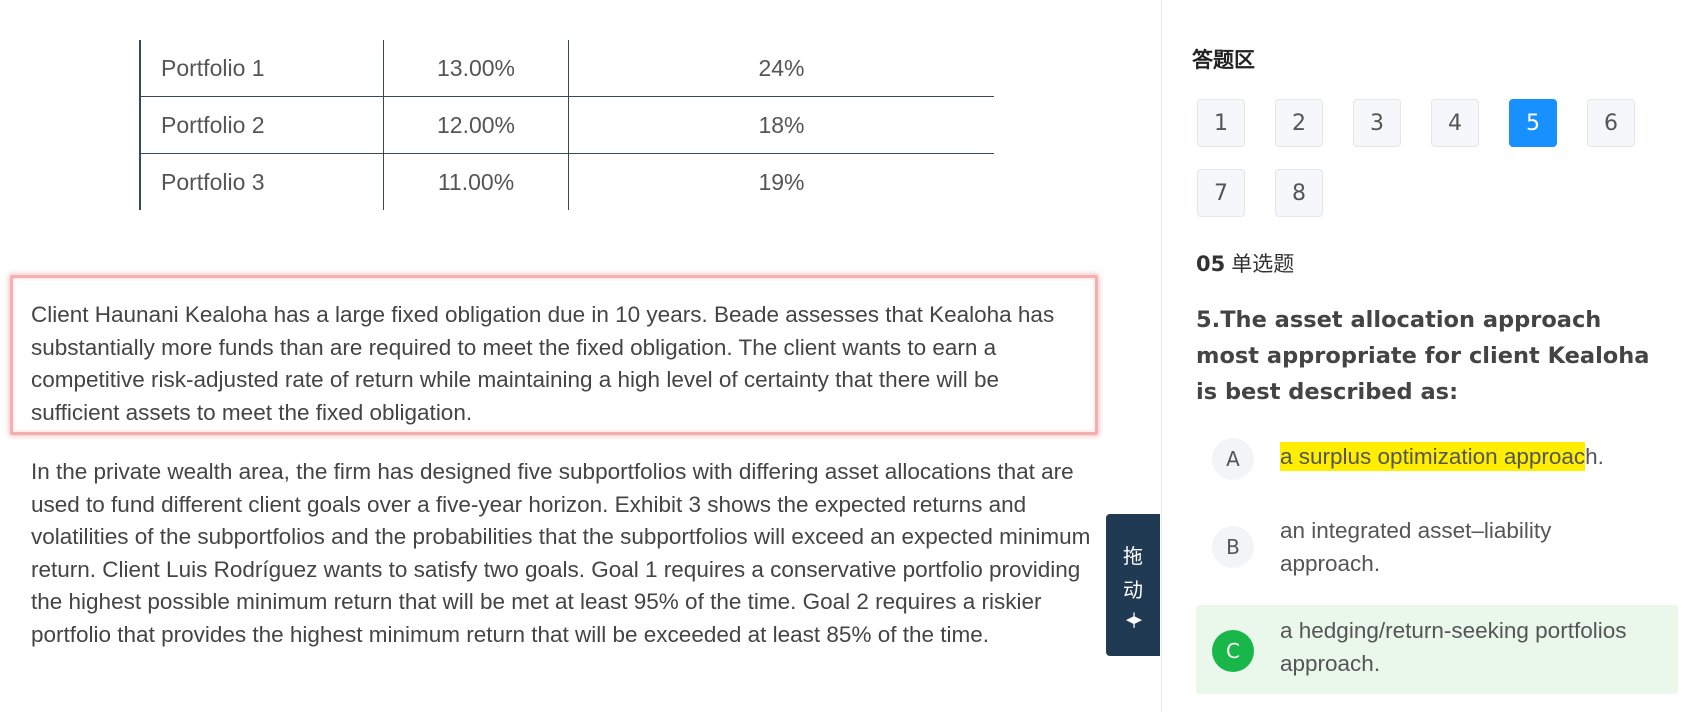 This screenshot has width=1696, height=712. I want to click on option-text: a surplus optimization approach., so click(1488, 457).